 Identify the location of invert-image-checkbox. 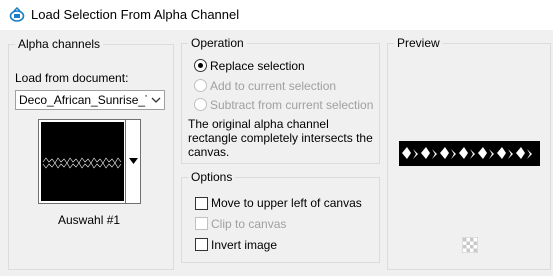
(201, 244).